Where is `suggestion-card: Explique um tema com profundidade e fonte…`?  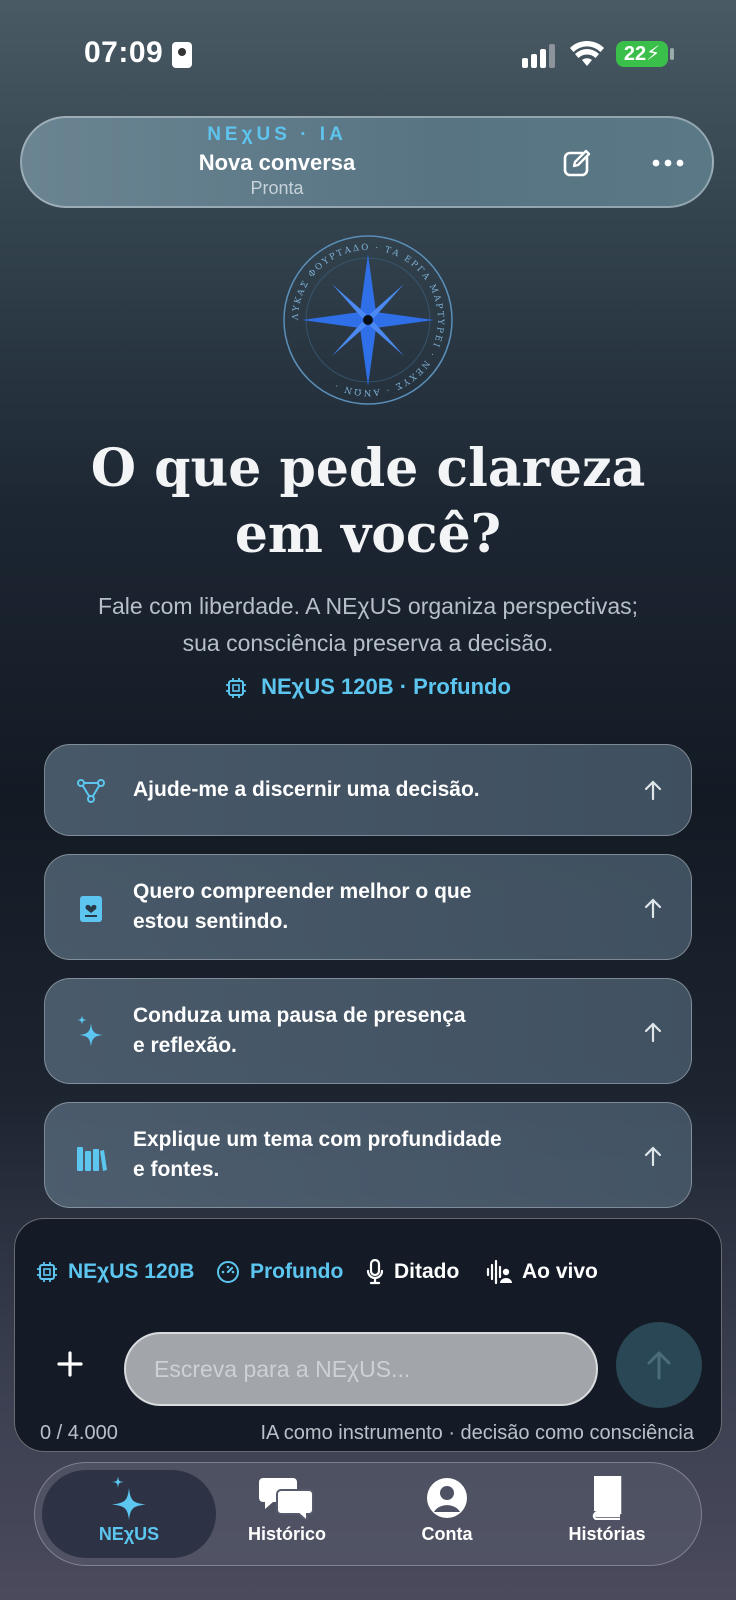
suggestion-card: Explique um tema com profundidade e fonte… is located at coordinates (368, 1155).